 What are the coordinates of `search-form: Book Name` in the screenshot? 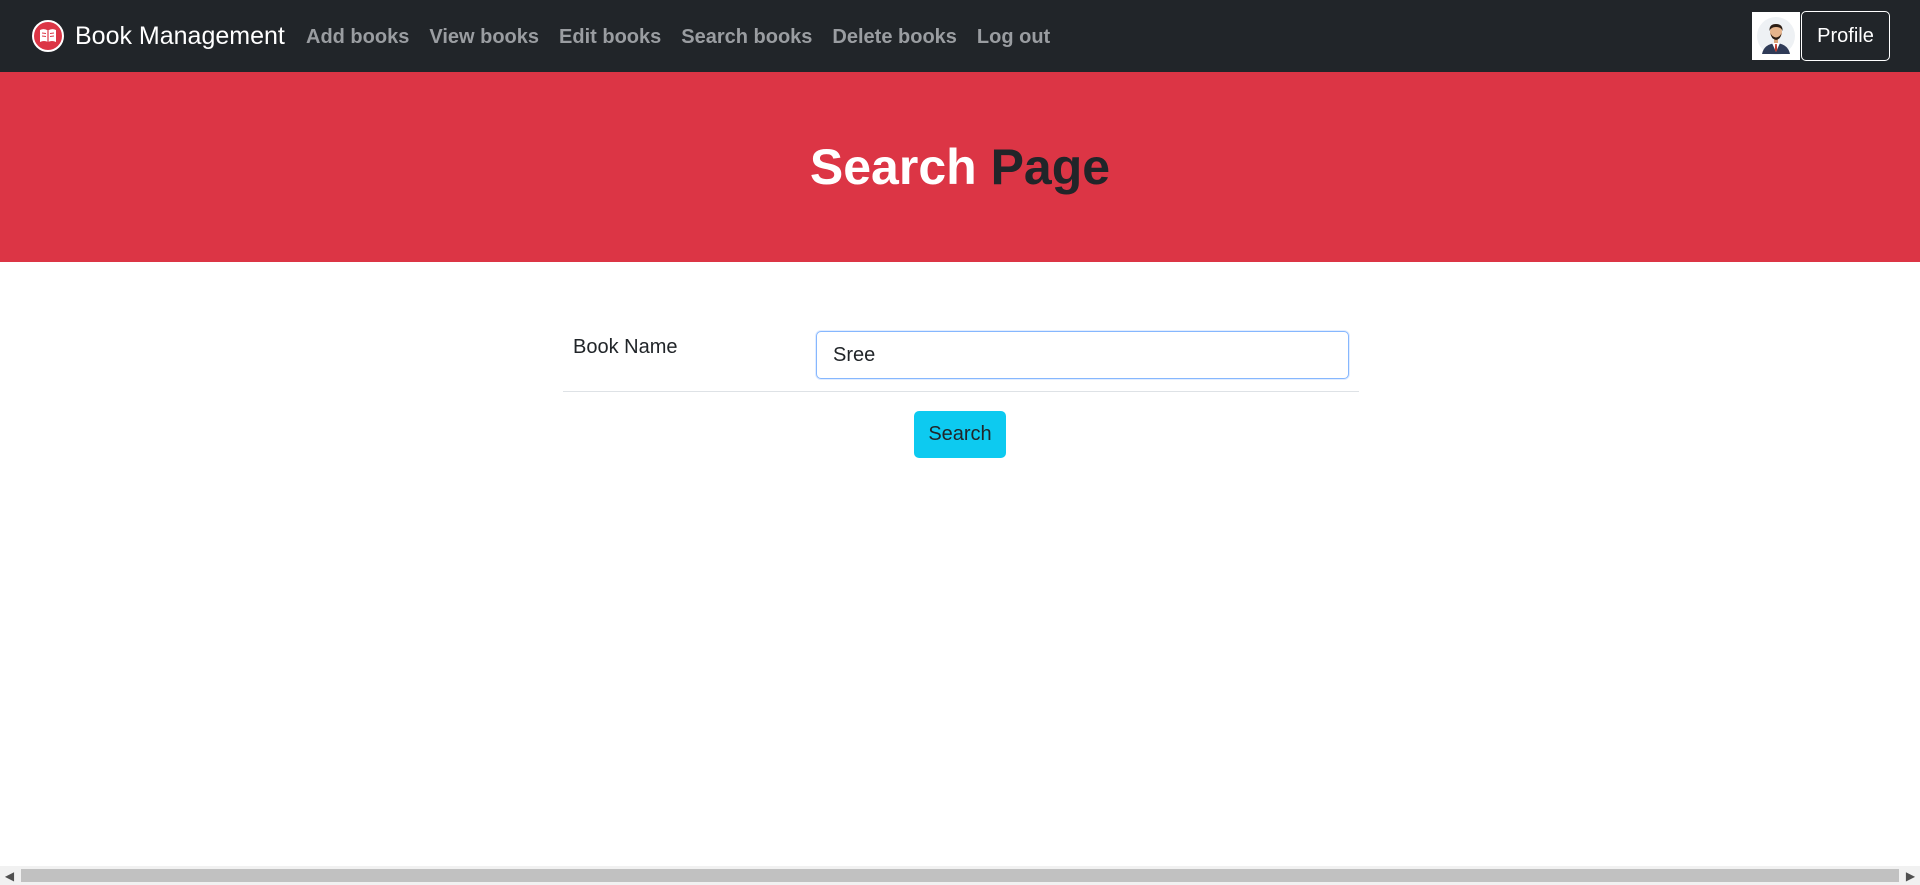 It's located at (961, 361).